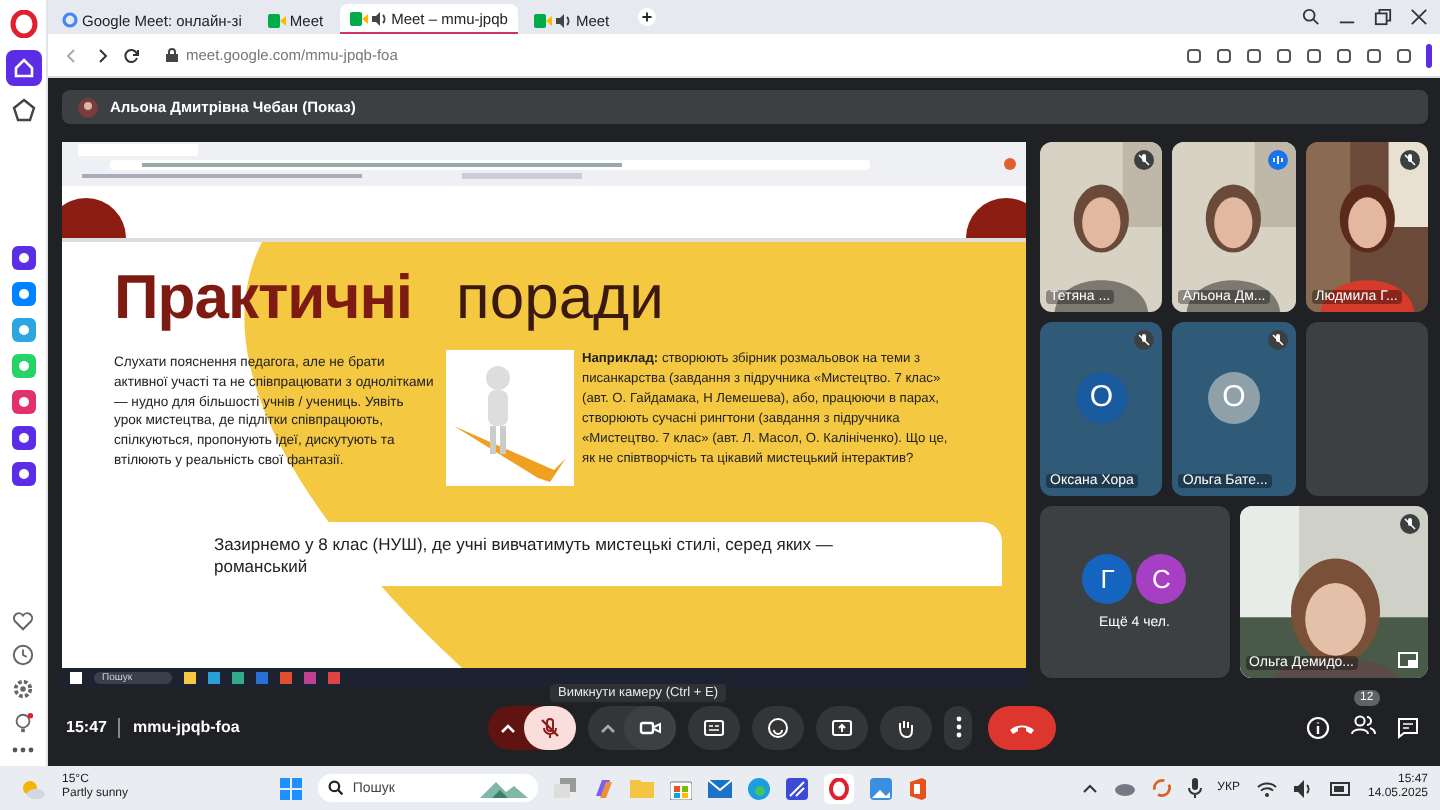 The image size is (1440, 810). Describe the element at coordinates (1408, 660) in the screenshot. I see `pip-icon` at that location.